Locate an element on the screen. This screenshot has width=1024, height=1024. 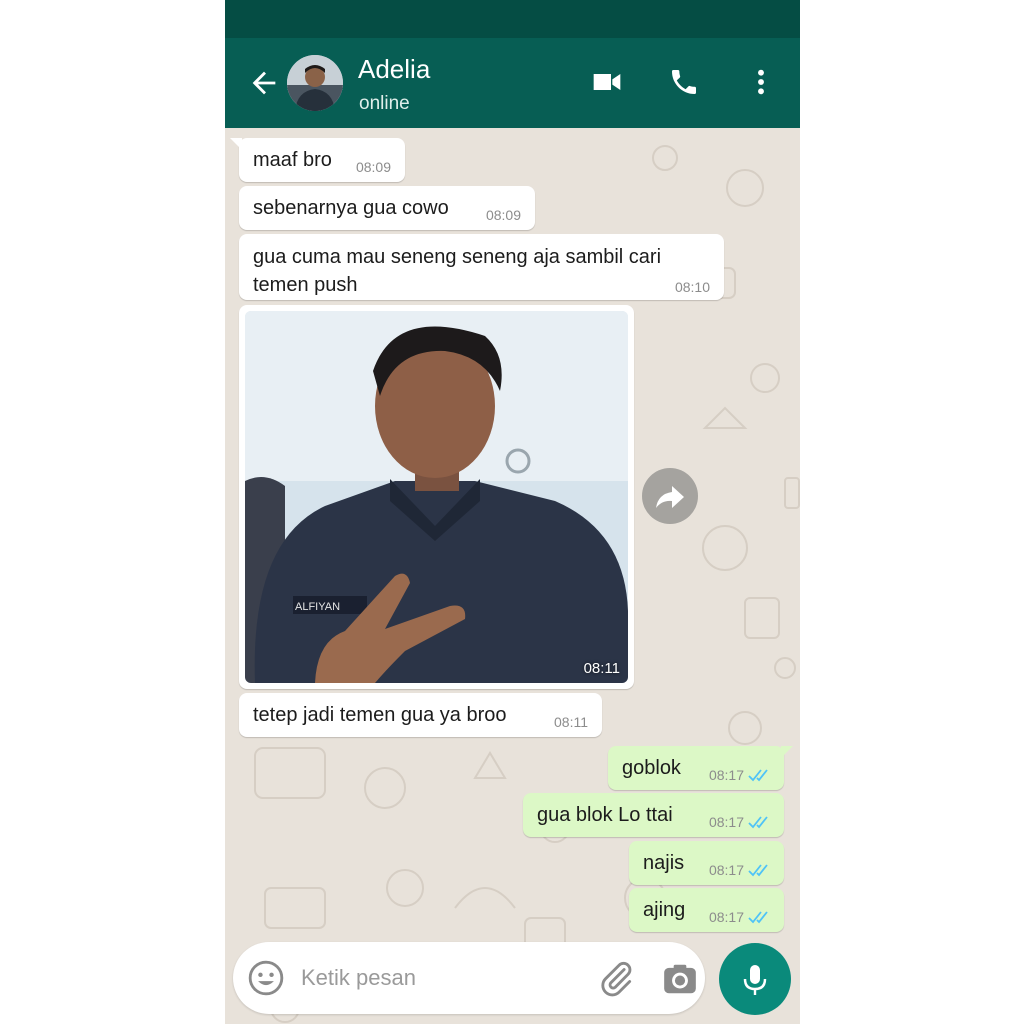
camera-icon is located at coordinates (680, 979).